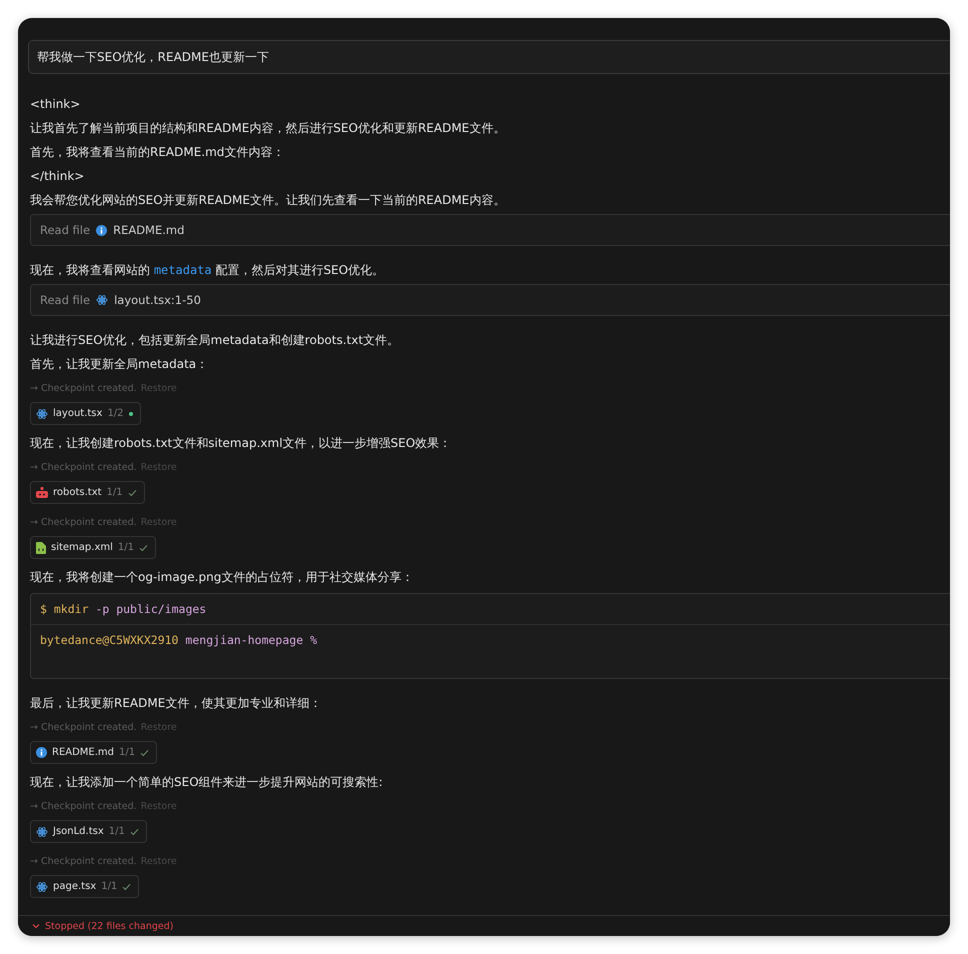 The image size is (968, 954). Describe the element at coordinates (157, 300) in the screenshot. I see `file-name: layout.tsx:1-50` at that location.